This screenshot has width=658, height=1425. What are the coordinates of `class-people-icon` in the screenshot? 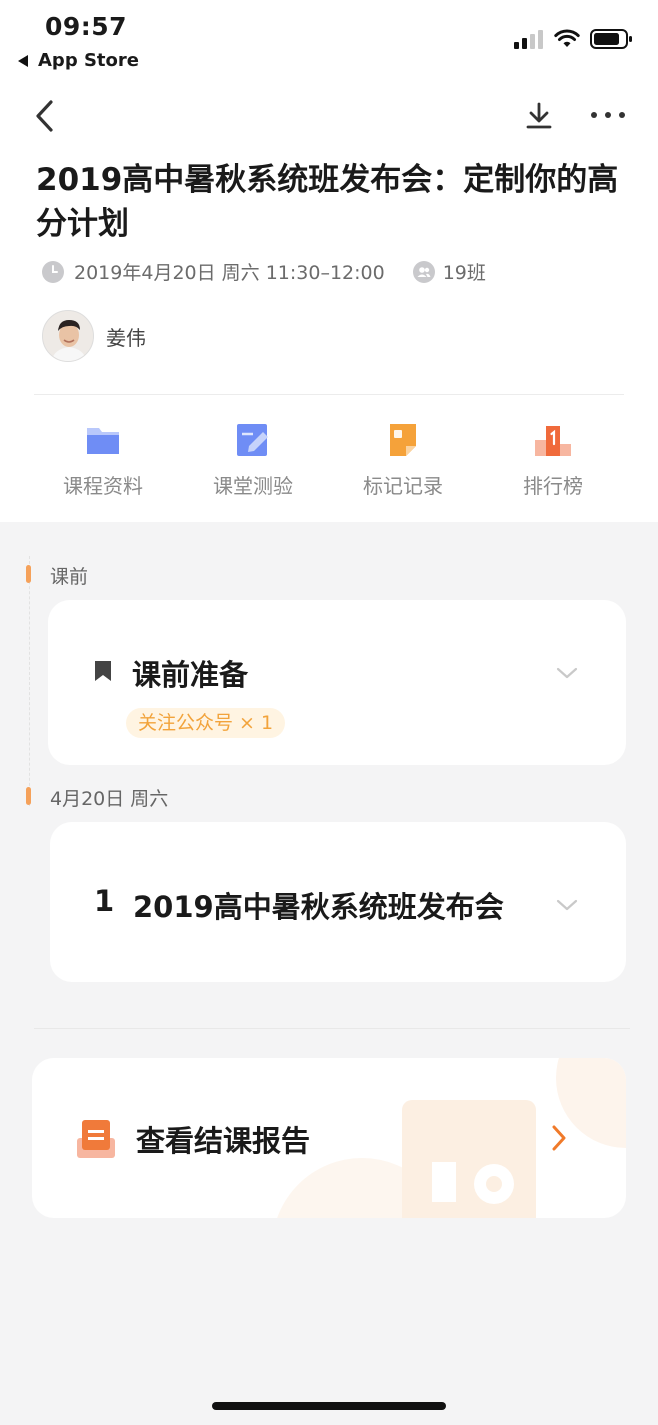 It's located at (423, 271).